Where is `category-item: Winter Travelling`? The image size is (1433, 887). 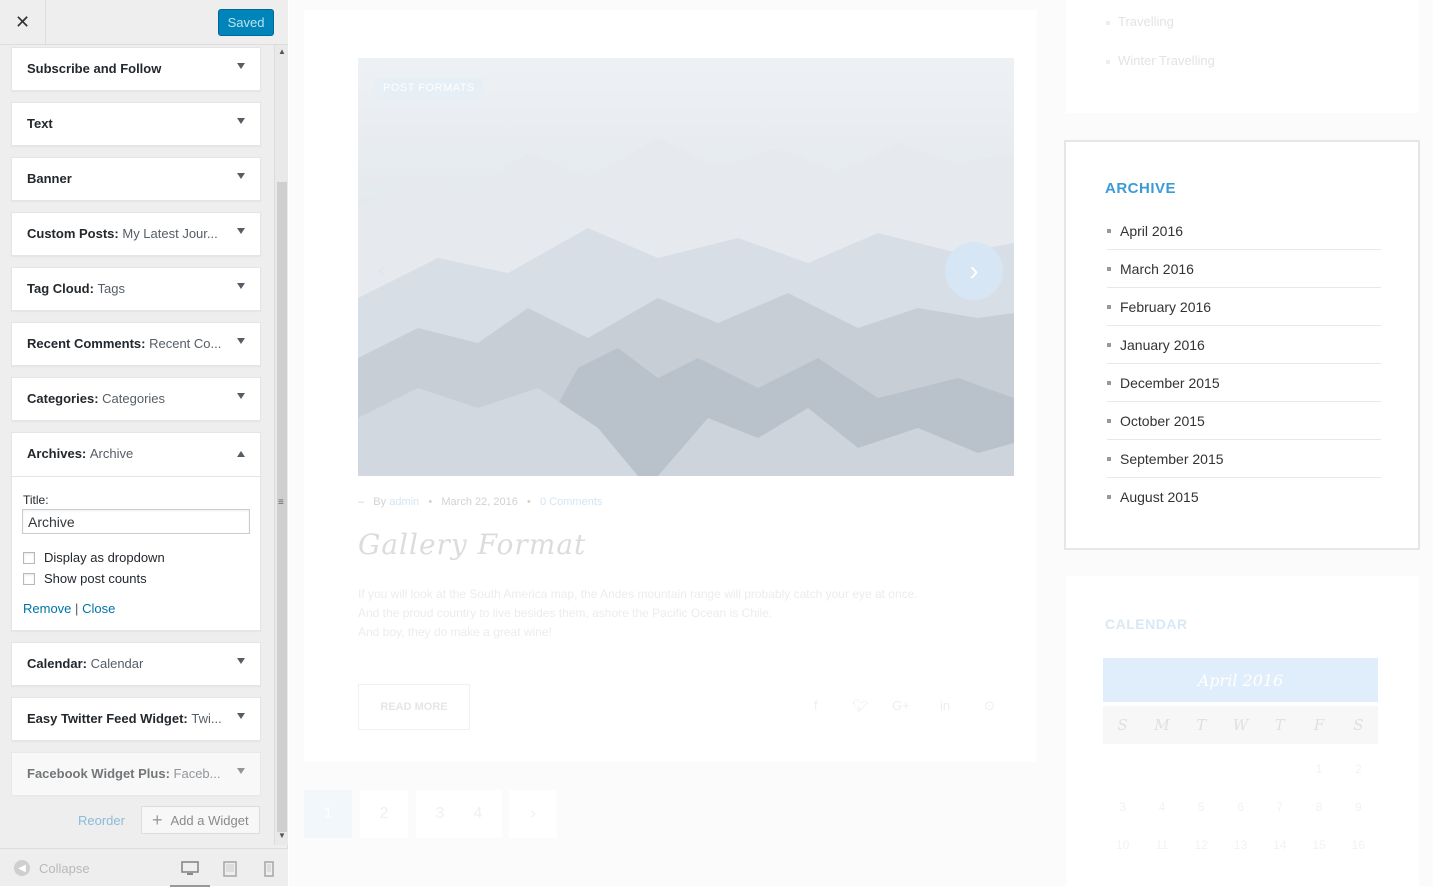
category-item: Winter Travelling is located at coordinates (1160, 60).